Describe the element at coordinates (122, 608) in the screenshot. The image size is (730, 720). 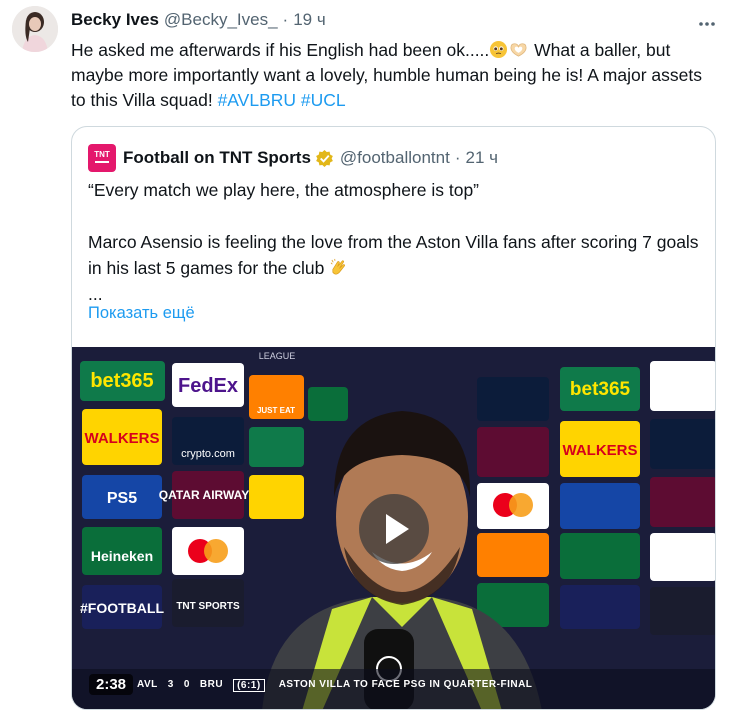
I see `board-football-left: #FOOTBALL` at that location.